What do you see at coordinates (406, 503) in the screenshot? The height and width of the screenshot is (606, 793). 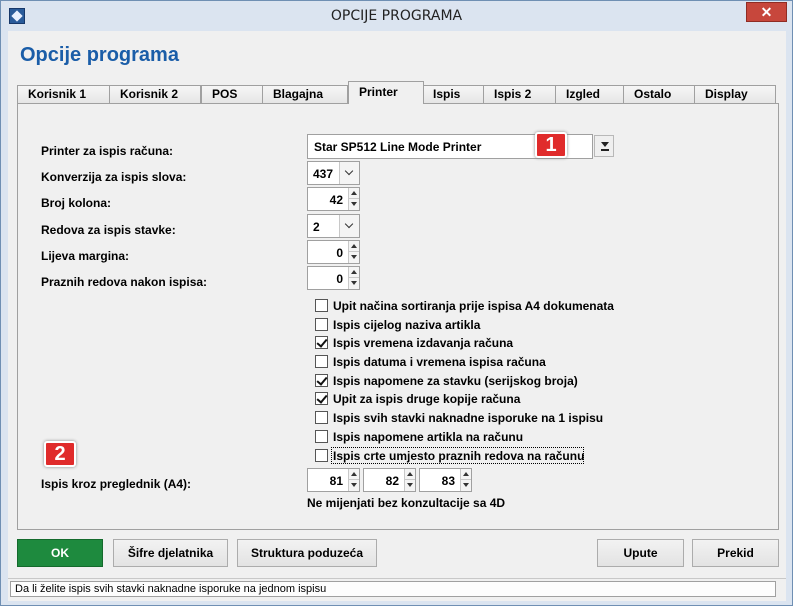 I see `browser-note: Ne mijenjati bez konzultacije sa 4D` at bounding box center [406, 503].